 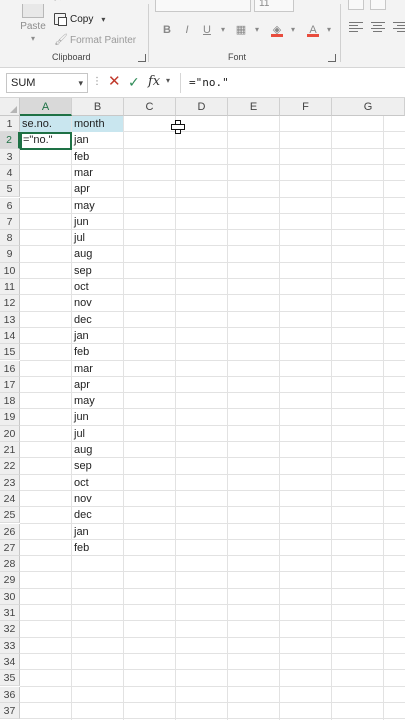 I want to click on cell-b19: jun, so click(x=97, y=417).